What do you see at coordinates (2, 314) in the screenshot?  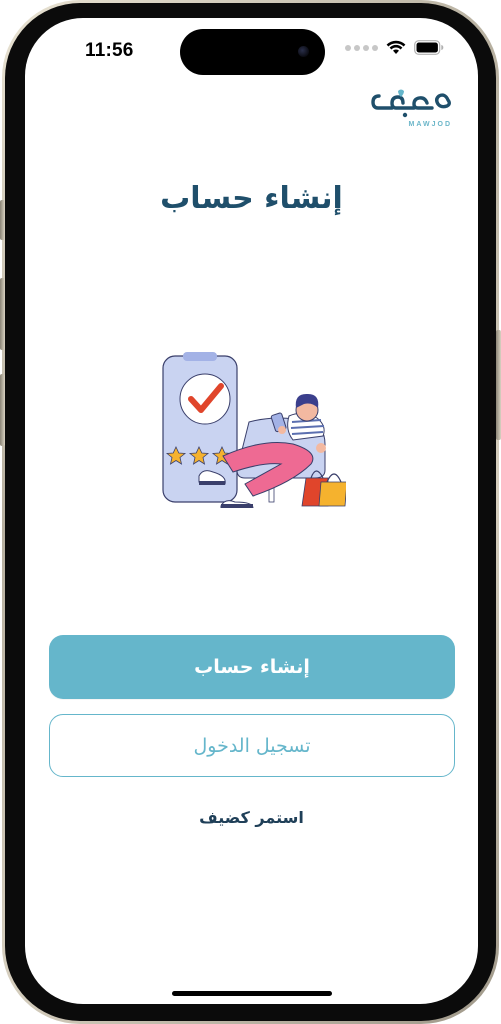 I see `volume-up-button` at bounding box center [2, 314].